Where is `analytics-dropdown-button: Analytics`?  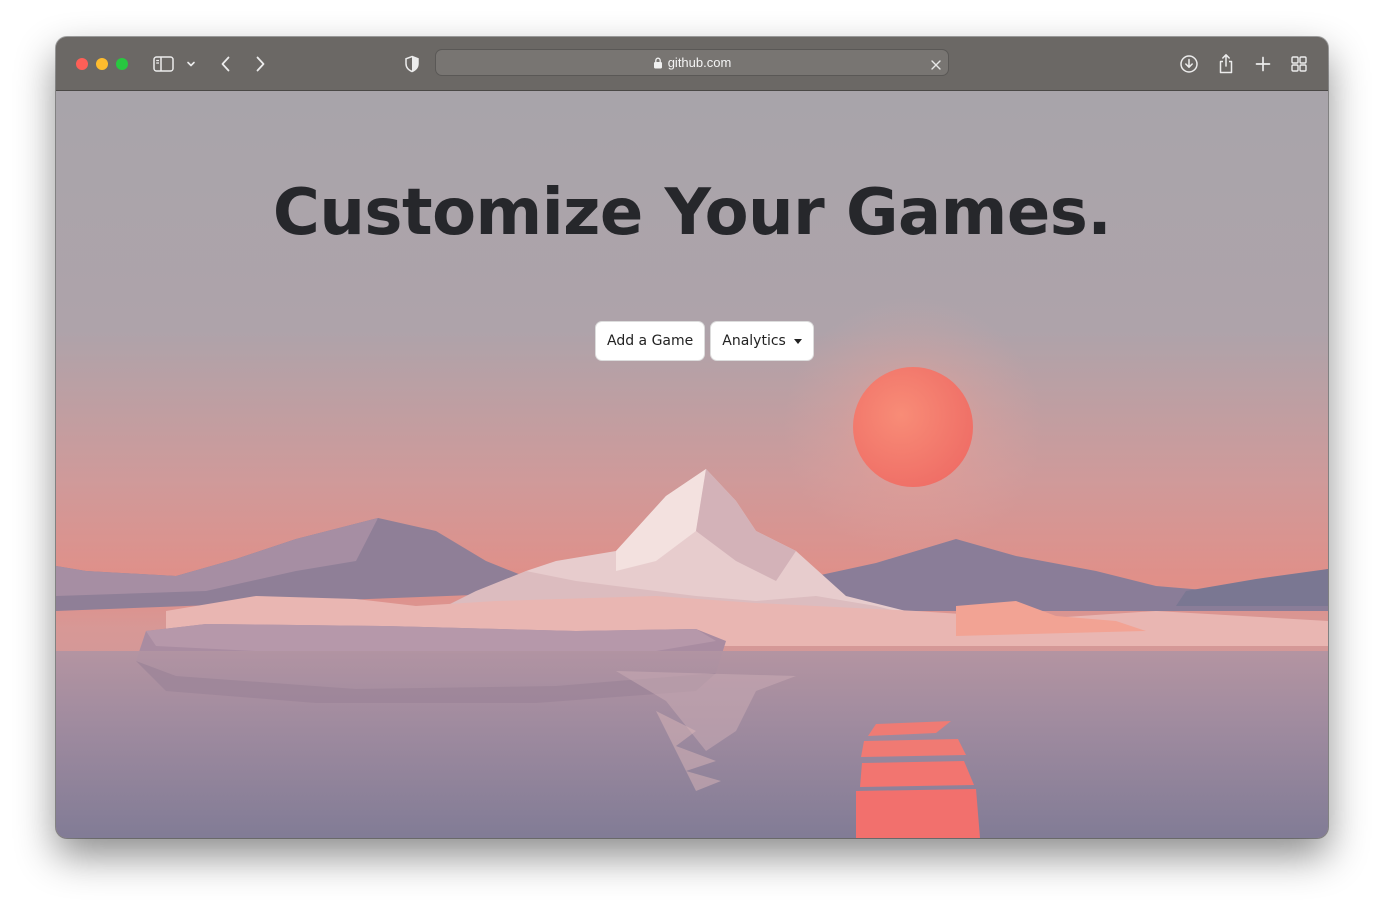 analytics-dropdown-button: Analytics is located at coordinates (762, 341).